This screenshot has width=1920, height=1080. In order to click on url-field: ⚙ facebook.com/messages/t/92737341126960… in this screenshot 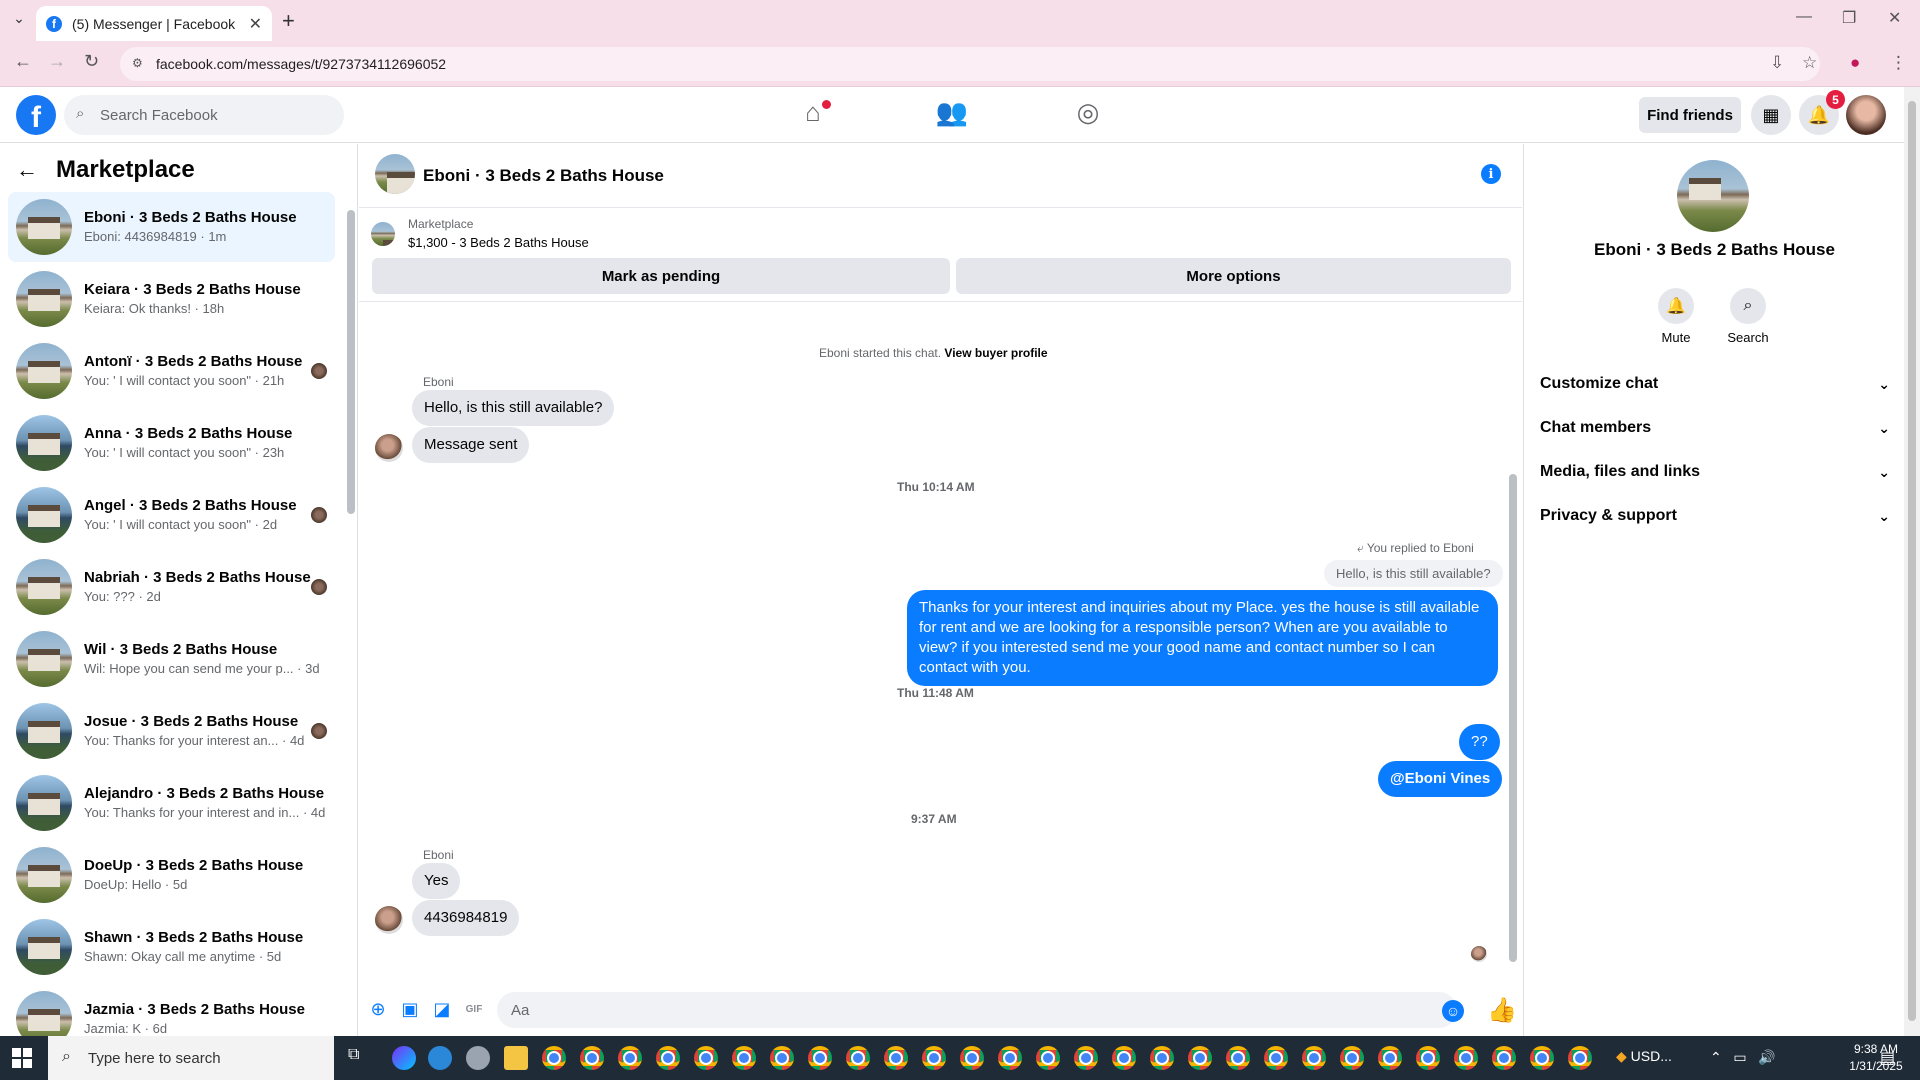, I will do `click(970, 64)`.